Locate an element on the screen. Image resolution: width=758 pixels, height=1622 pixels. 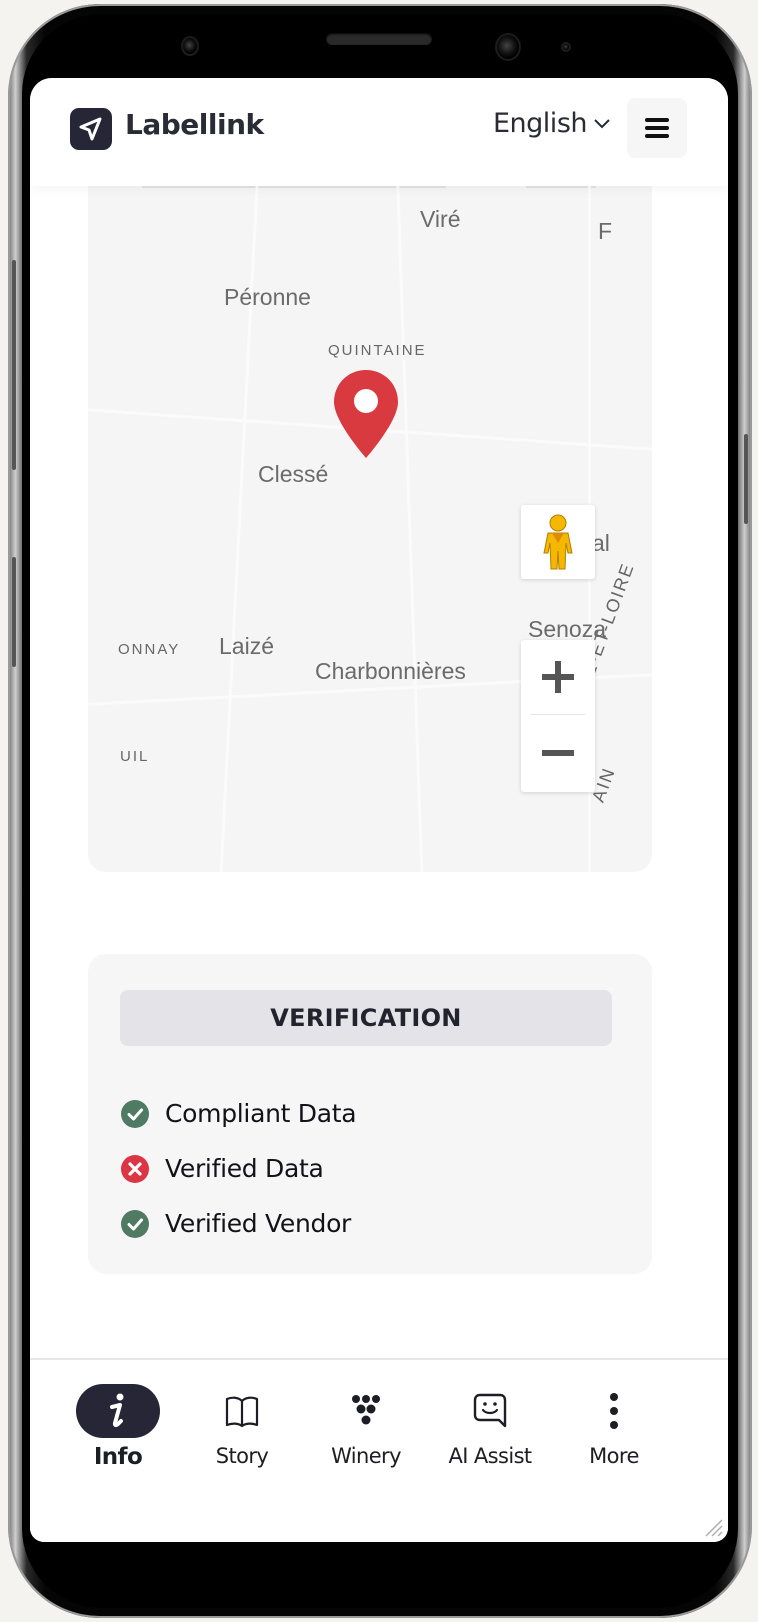
book-icon is located at coordinates (242, 1411).